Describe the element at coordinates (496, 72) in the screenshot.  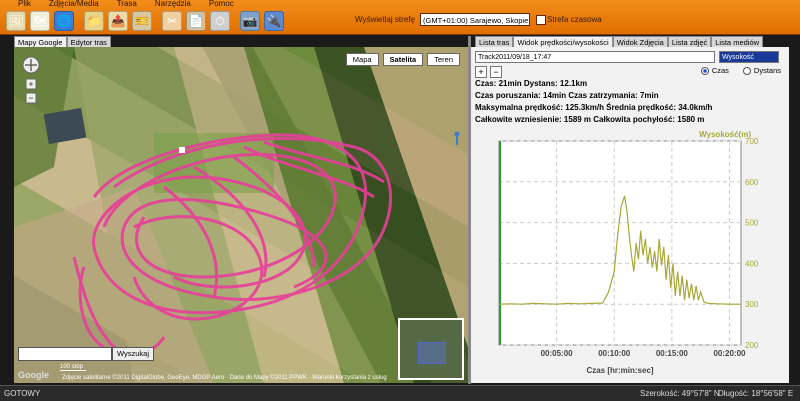
I see `zoom-out-button: −` at that location.